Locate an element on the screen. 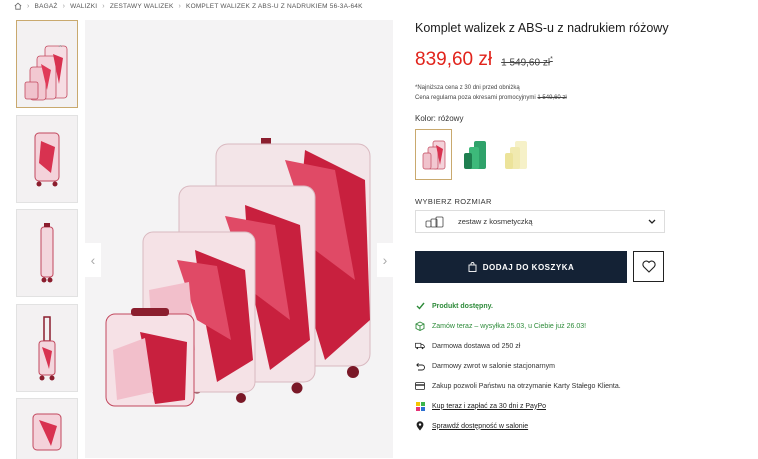 The height and width of the screenshot is (459, 758). chevron-up-icon: ⌃ is located at coordinates (60, 48).